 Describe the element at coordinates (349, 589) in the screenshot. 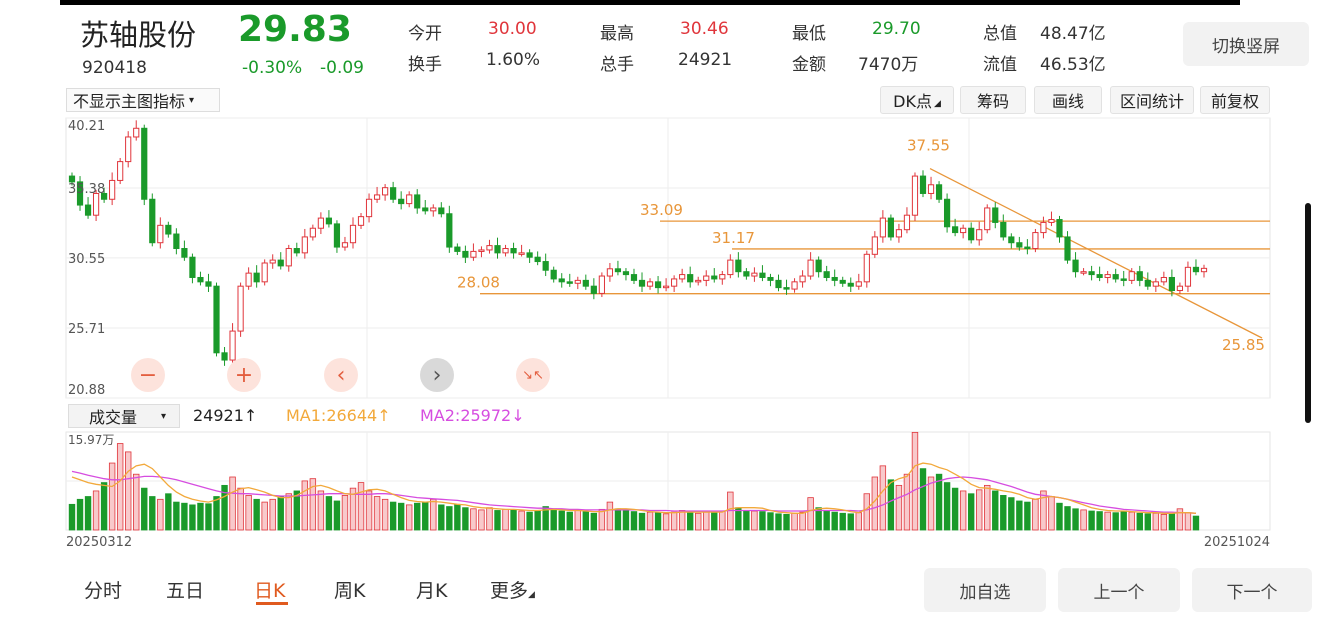

I see `tab-weekly-k: 周K` at that location.